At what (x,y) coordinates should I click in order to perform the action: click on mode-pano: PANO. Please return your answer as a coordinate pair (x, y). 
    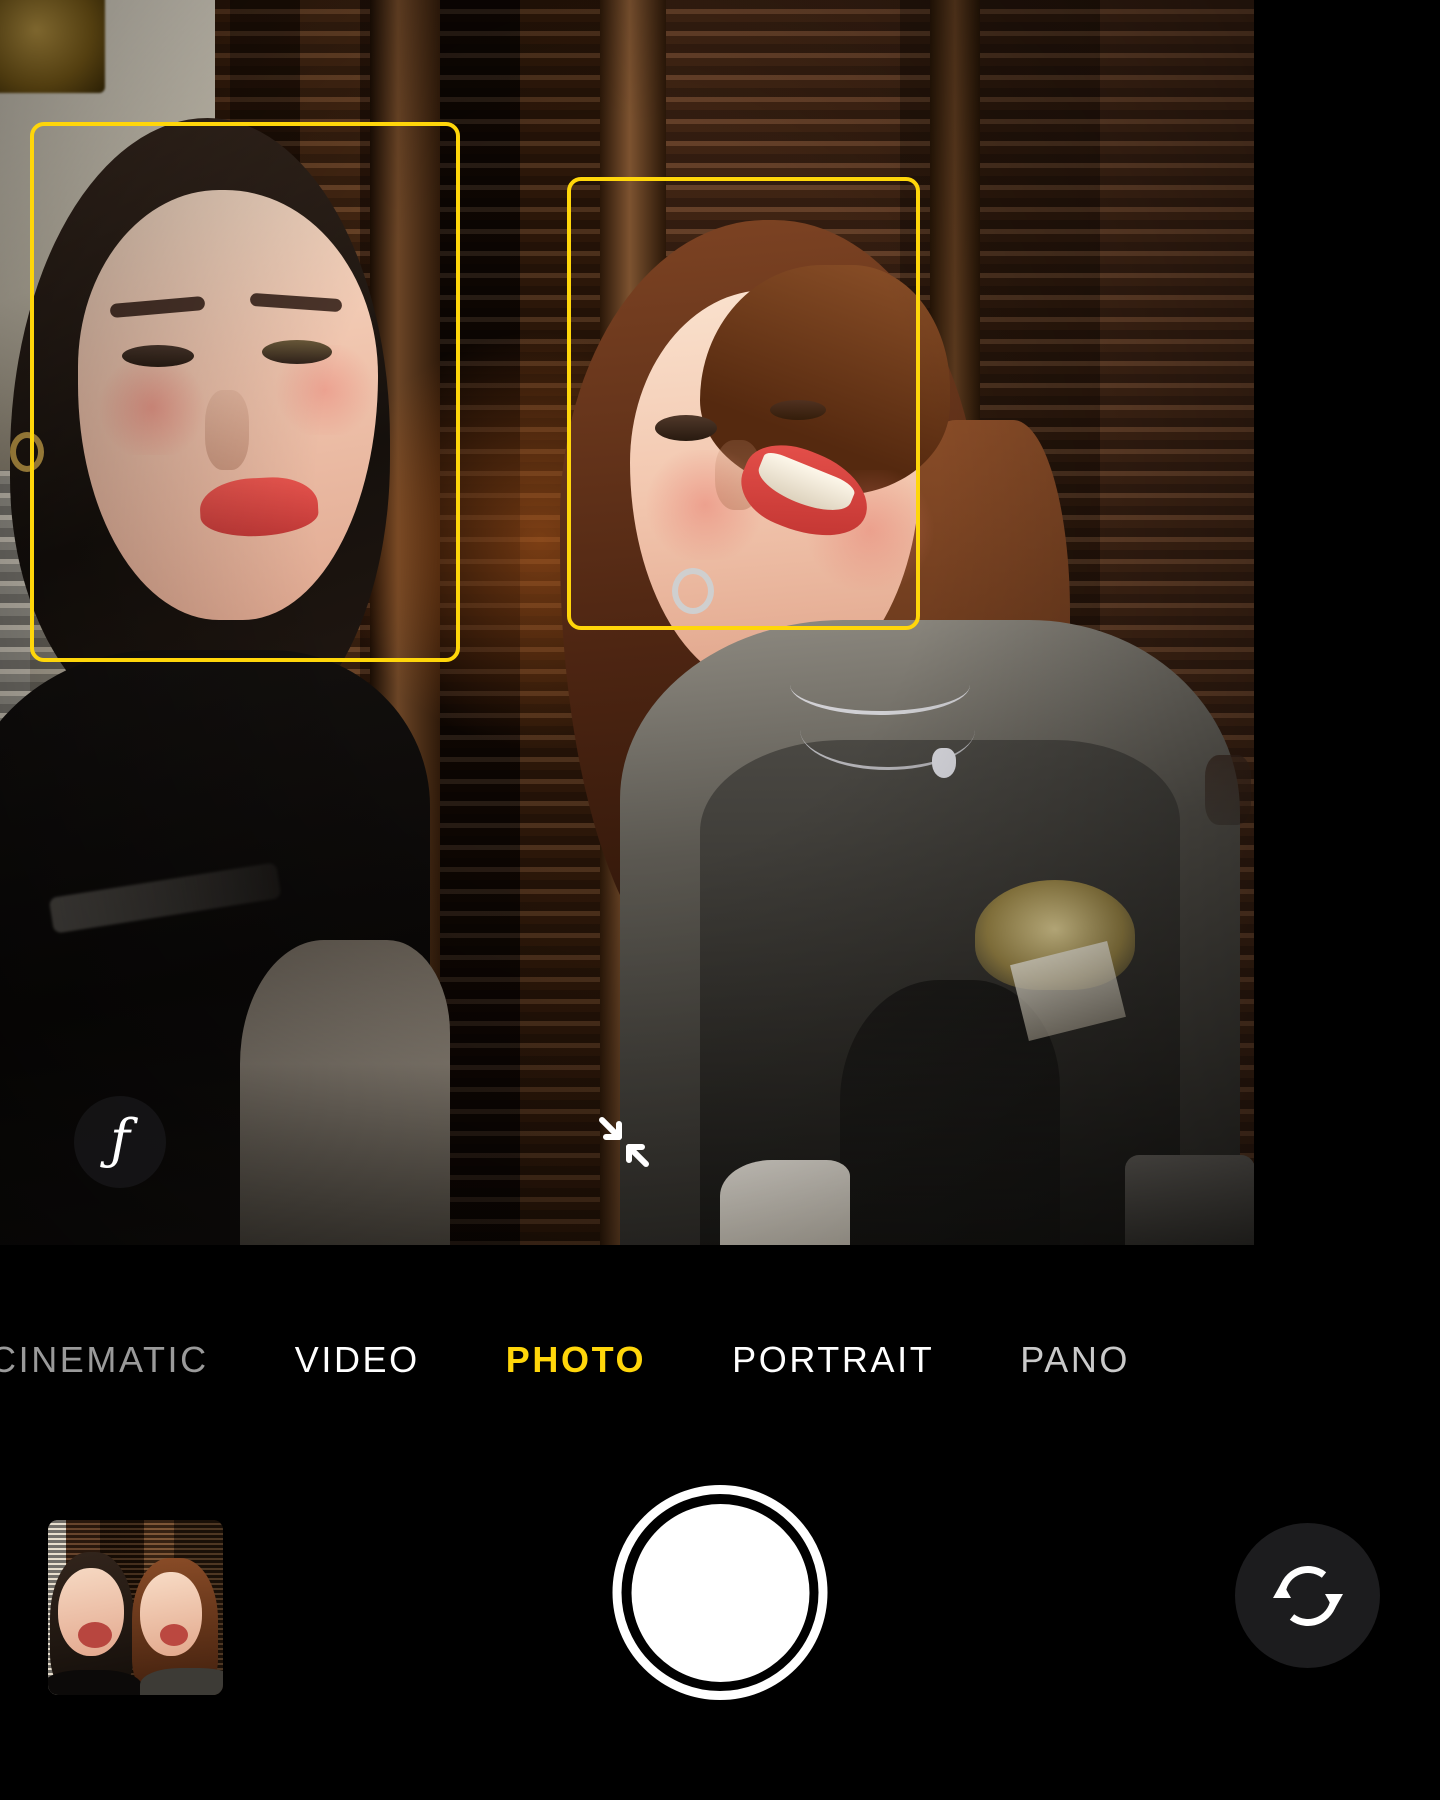
    Looking at the image, I should click on (1075, 1360).